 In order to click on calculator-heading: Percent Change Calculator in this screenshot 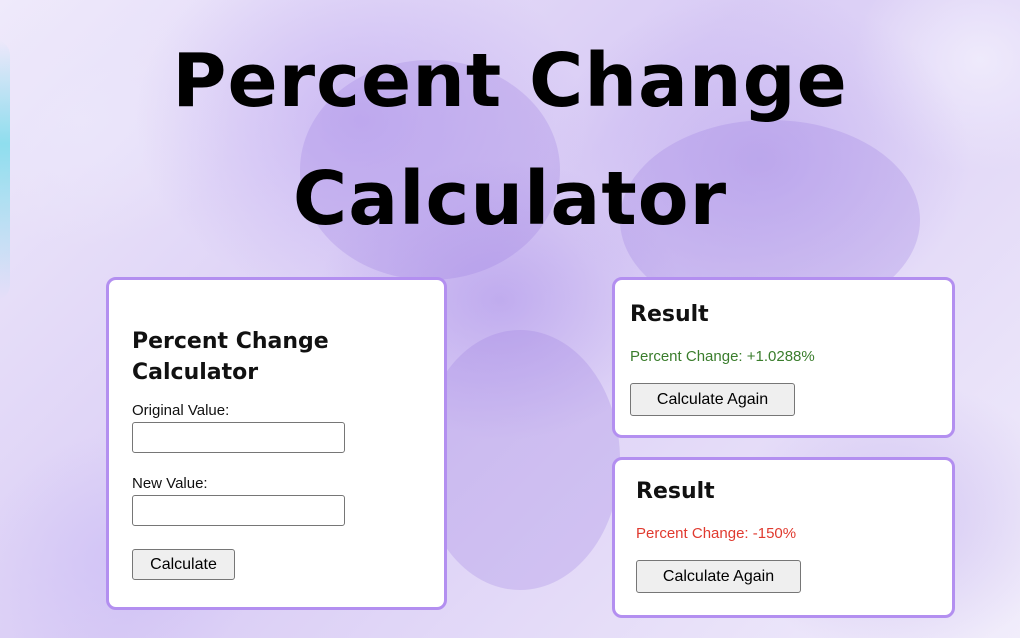, I will do `click(230, 357)`.